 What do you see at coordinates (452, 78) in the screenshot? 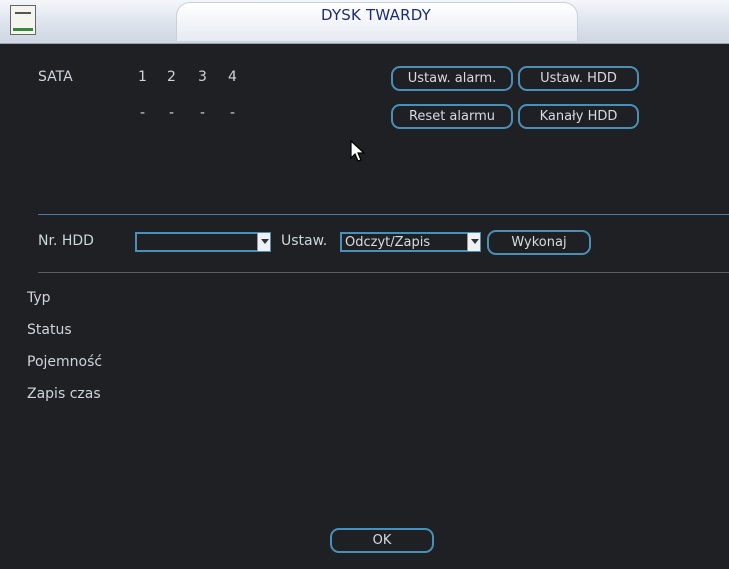
I see `set-alarm-button: Ustaw. alarm.` at bounding box center [452, 78].